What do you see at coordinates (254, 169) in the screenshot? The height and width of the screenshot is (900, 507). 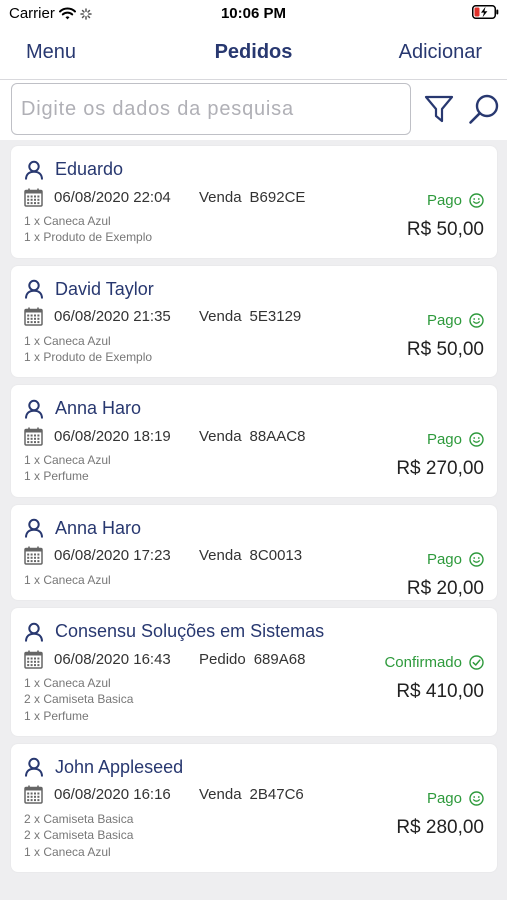 I see `customer-row: Eduardo` at bounding box center [254, 169].